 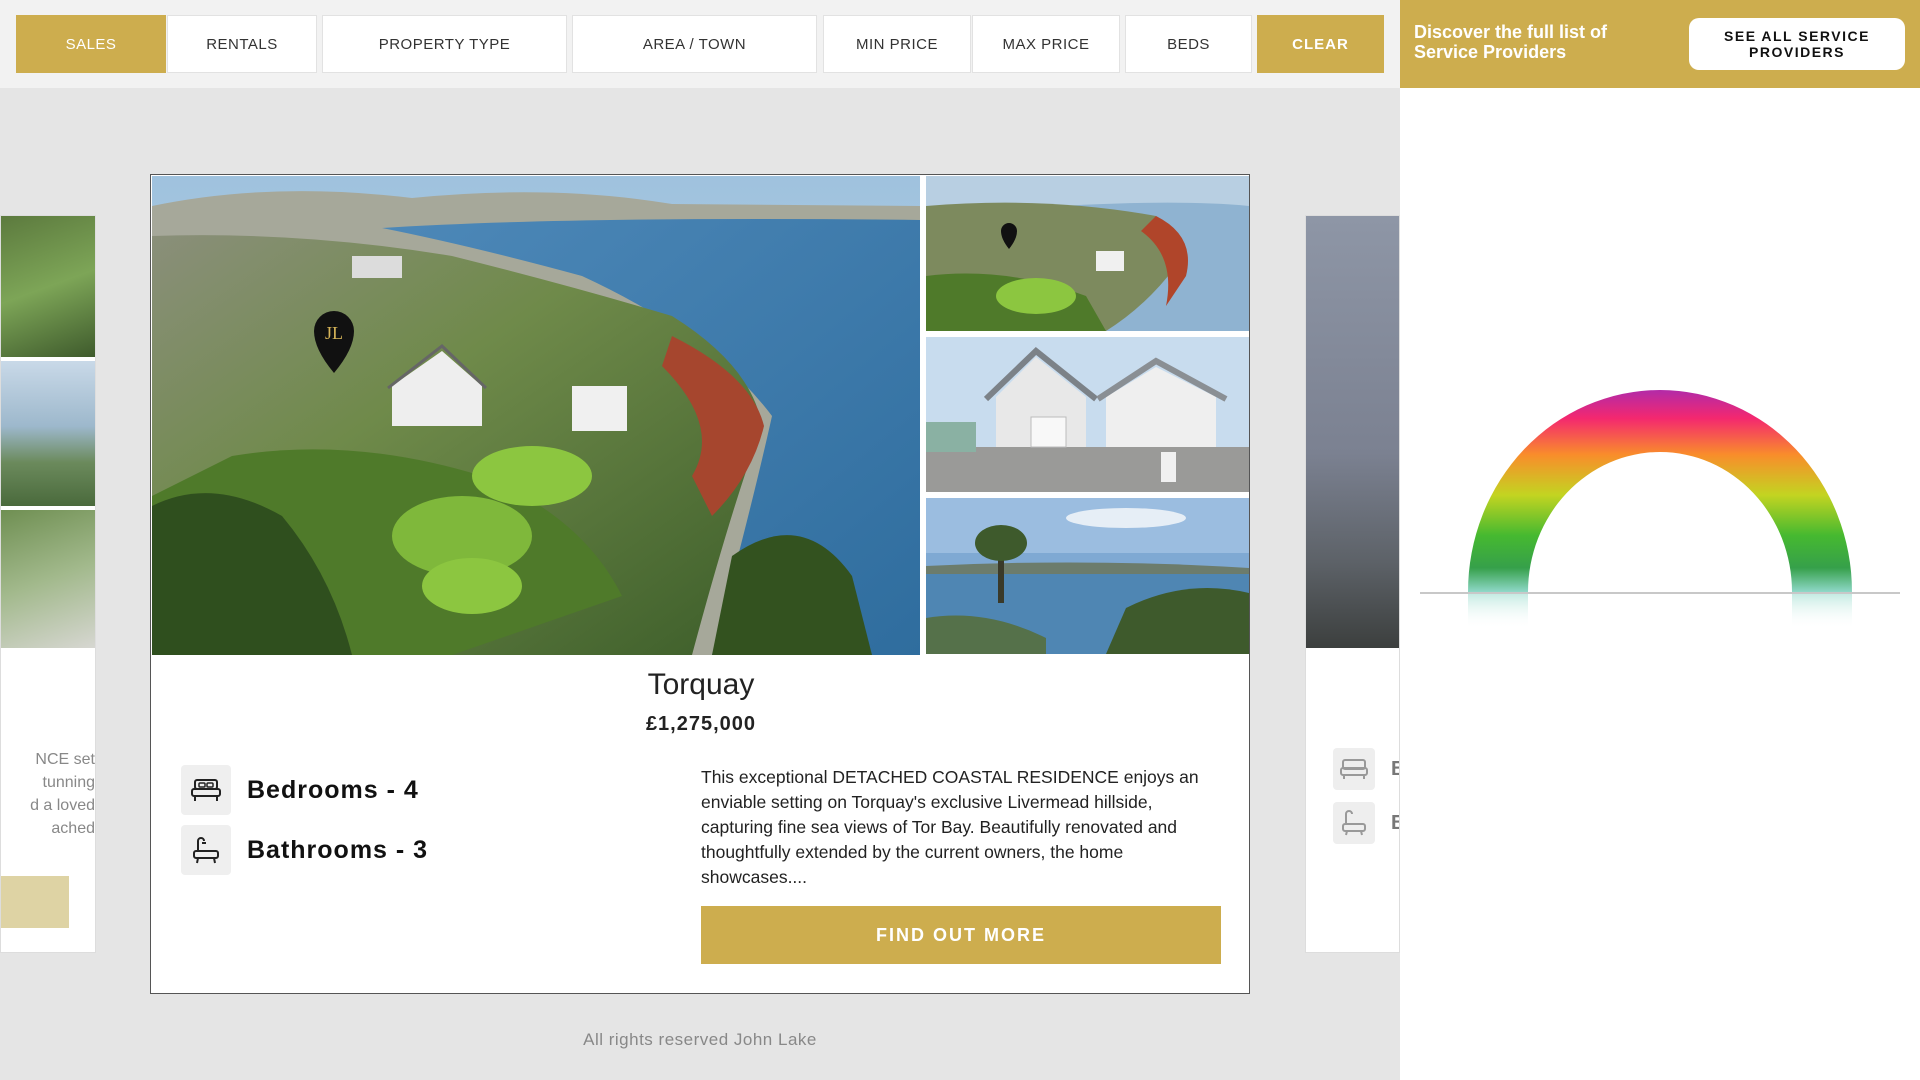 I want to click on filter-rentals: RENTALS, so click(x=242, y=44).